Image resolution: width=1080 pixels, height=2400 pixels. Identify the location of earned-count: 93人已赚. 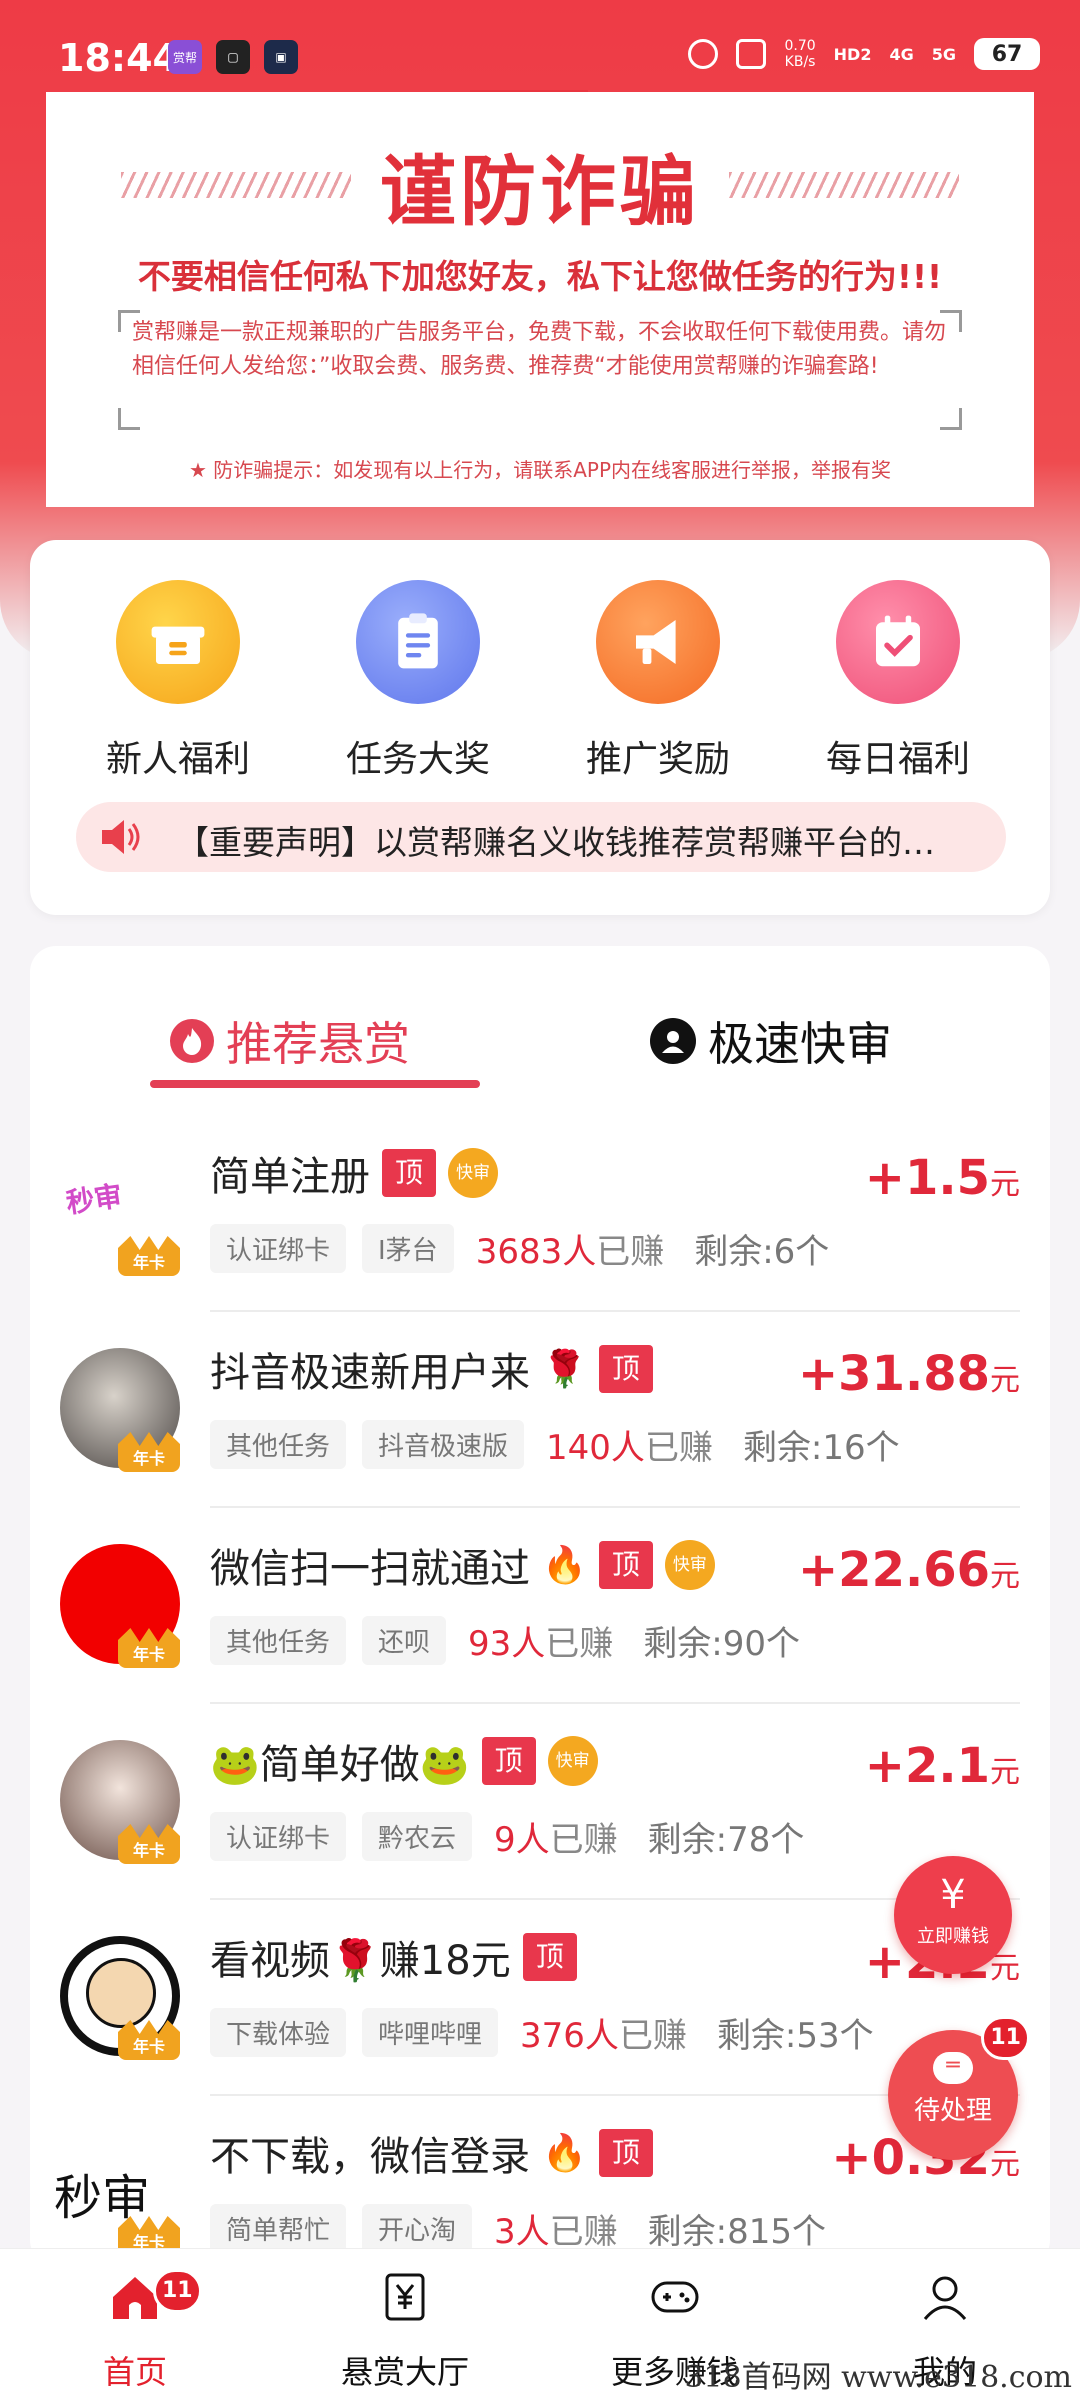
(540, 1640).